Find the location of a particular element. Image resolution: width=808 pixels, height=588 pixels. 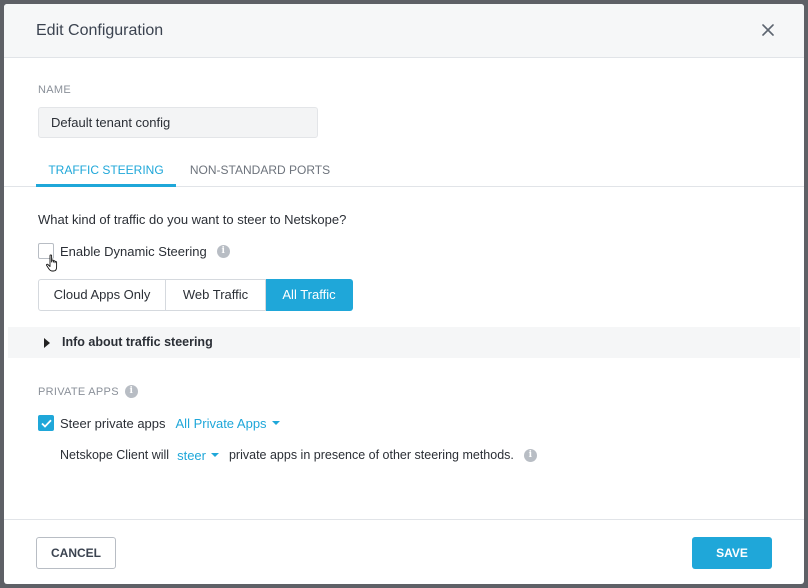

dynamic-steering-label: Enable Dynamic Steering is located at coordinates (133, 251).